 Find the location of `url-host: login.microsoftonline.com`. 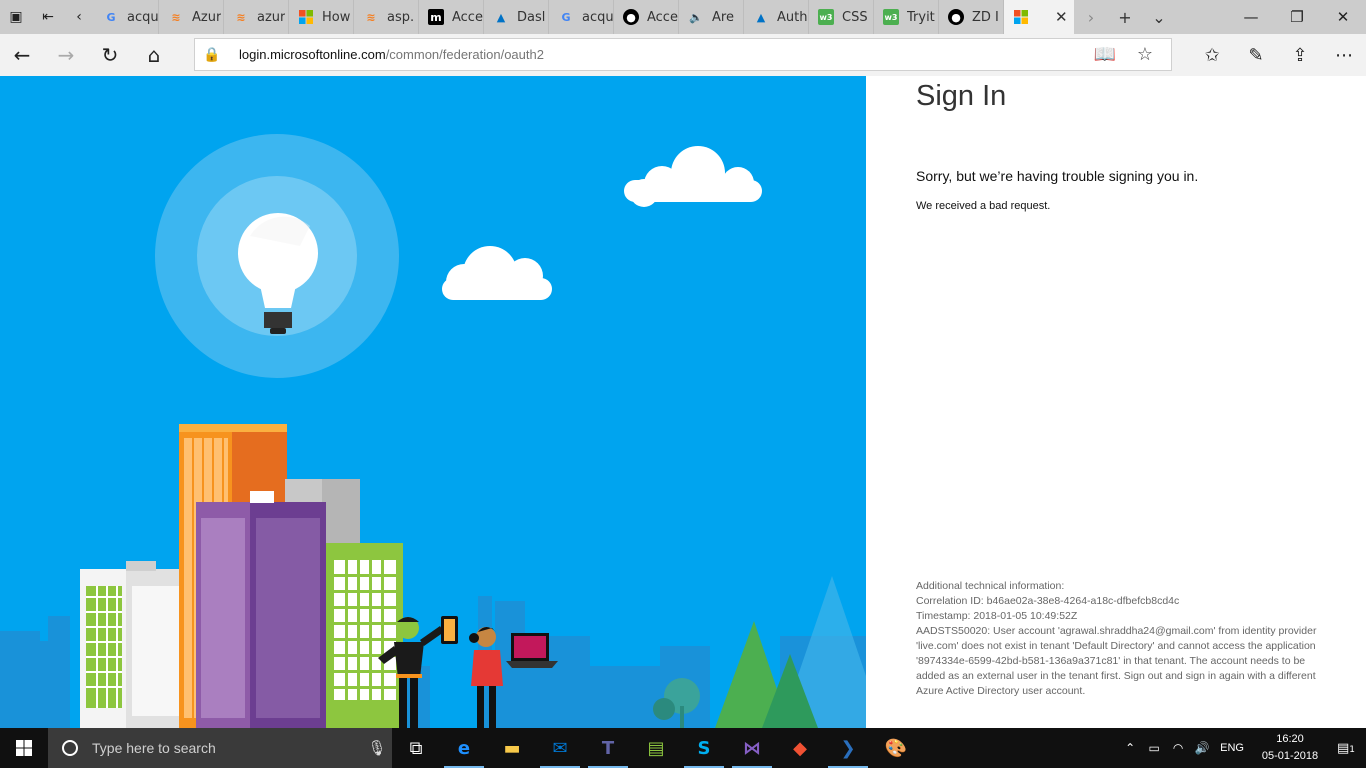

url-host: login.microsoftonline.com is located at coordinates (312, 54).